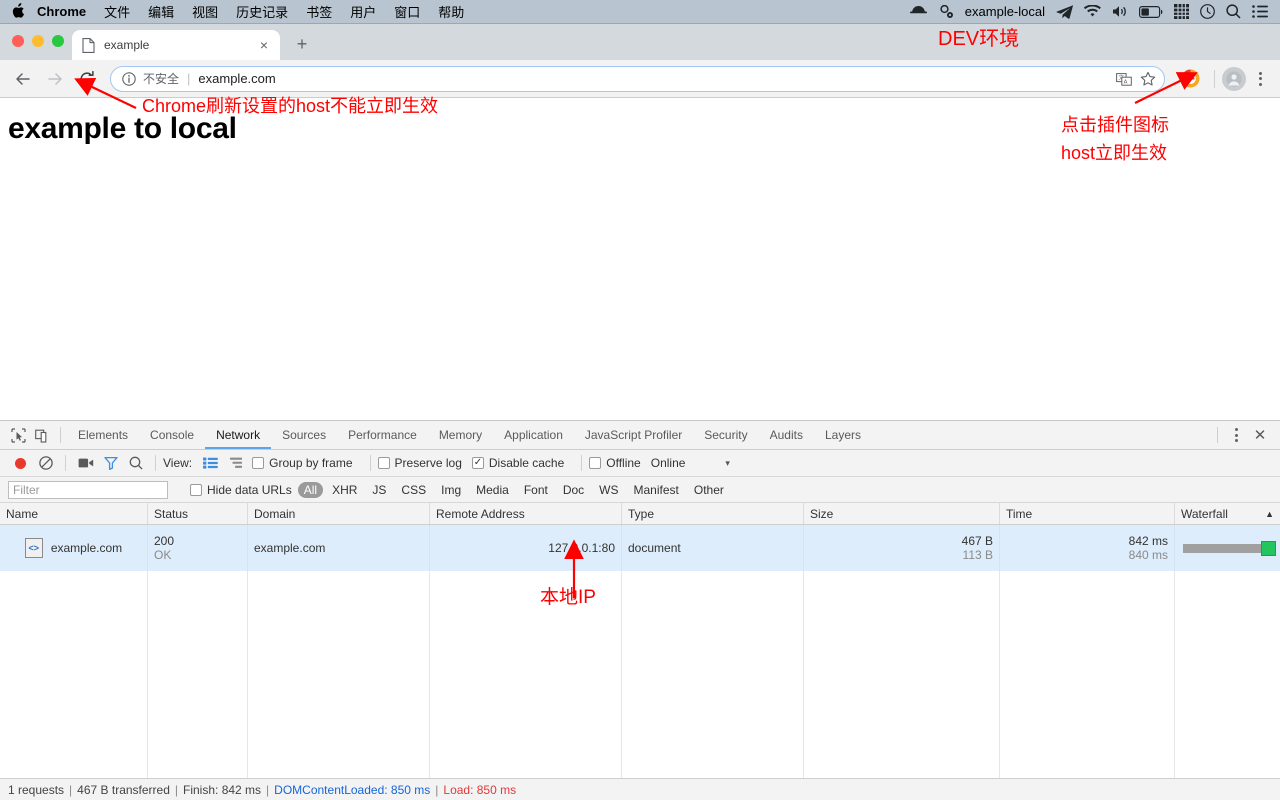  What do you see at coordinates (18, 435) in the screenshot?
I see `inspect-element-icon` at bounding box center [18, 435].